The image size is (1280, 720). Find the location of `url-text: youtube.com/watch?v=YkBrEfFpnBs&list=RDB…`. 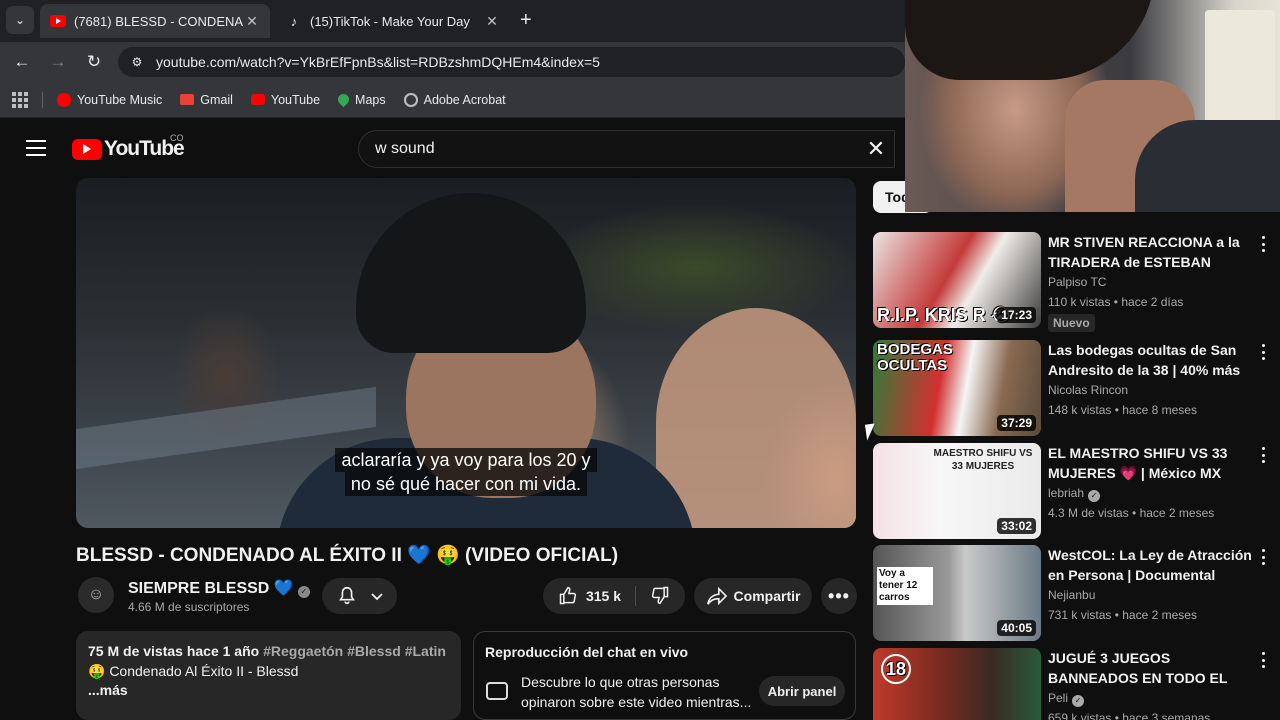

url-text: youtube.com/watch?v=YkBrEfFpnBs&list=RDB… is located at coordinates (378, 62).